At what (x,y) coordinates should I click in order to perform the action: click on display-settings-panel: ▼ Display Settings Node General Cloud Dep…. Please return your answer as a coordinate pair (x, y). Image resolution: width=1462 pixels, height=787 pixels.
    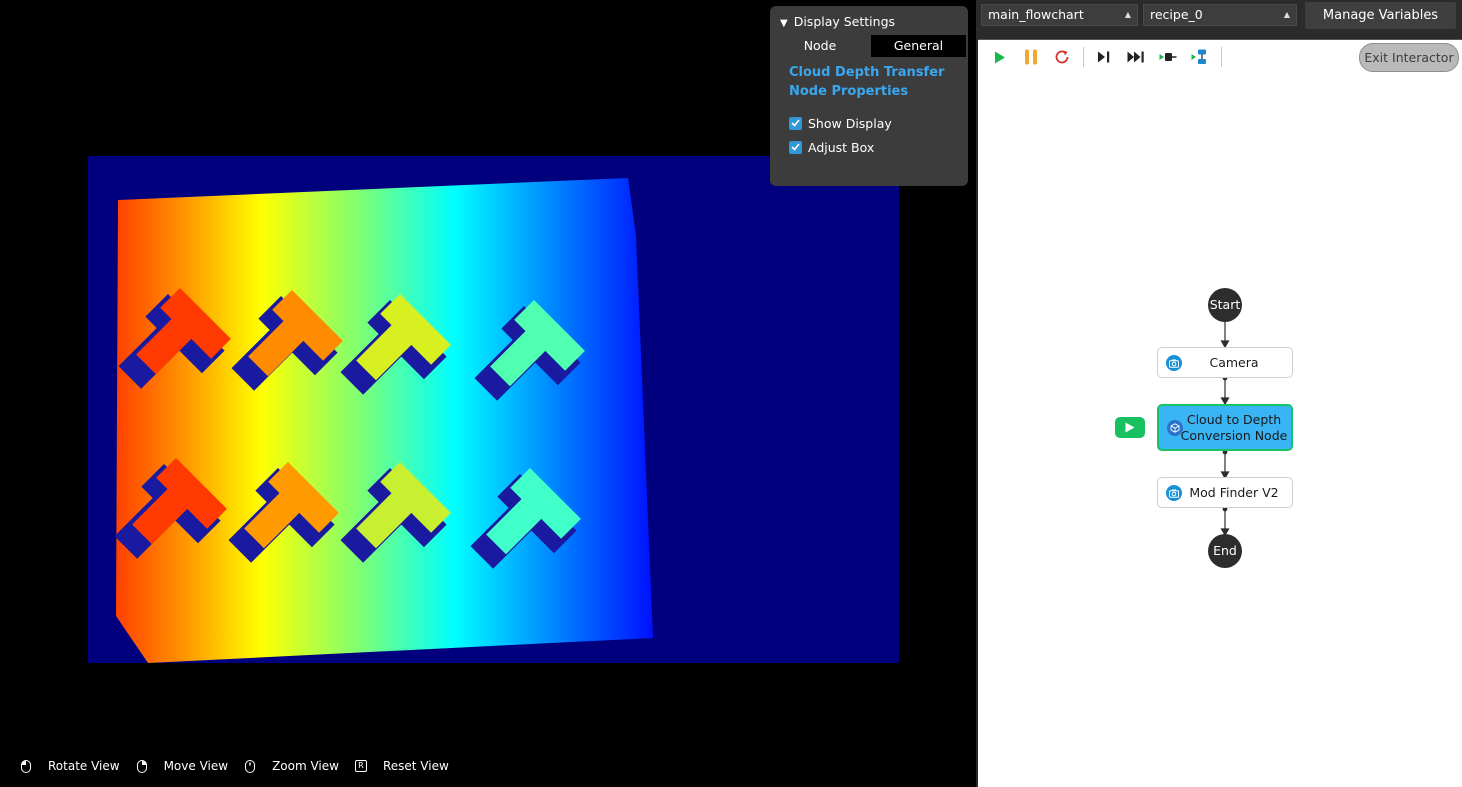
    Looking at the image, I should click on (869, 96).